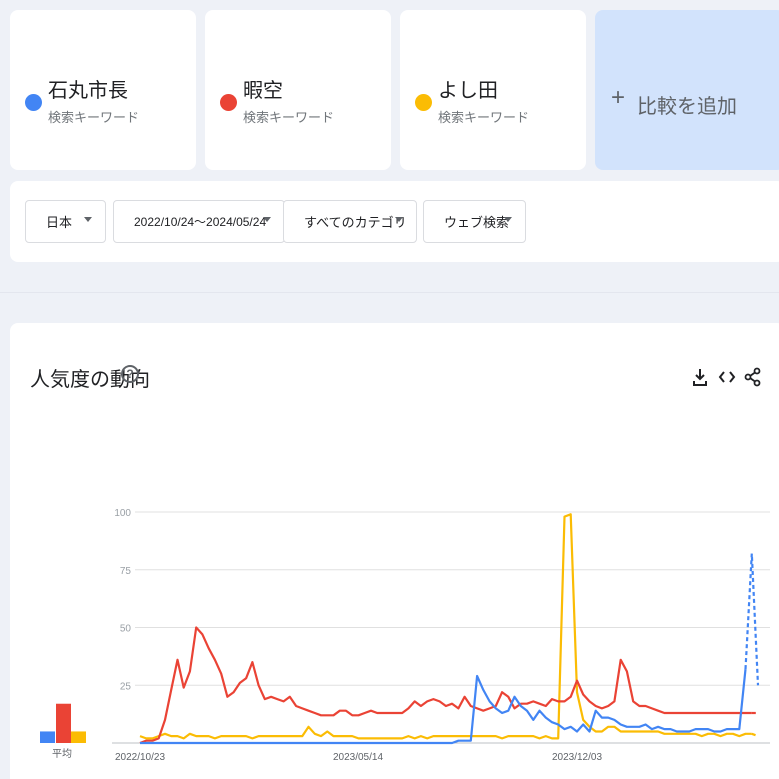 This screenshot has width=779, height=779. I want to click on region-value: 日本, so click(59, 222).